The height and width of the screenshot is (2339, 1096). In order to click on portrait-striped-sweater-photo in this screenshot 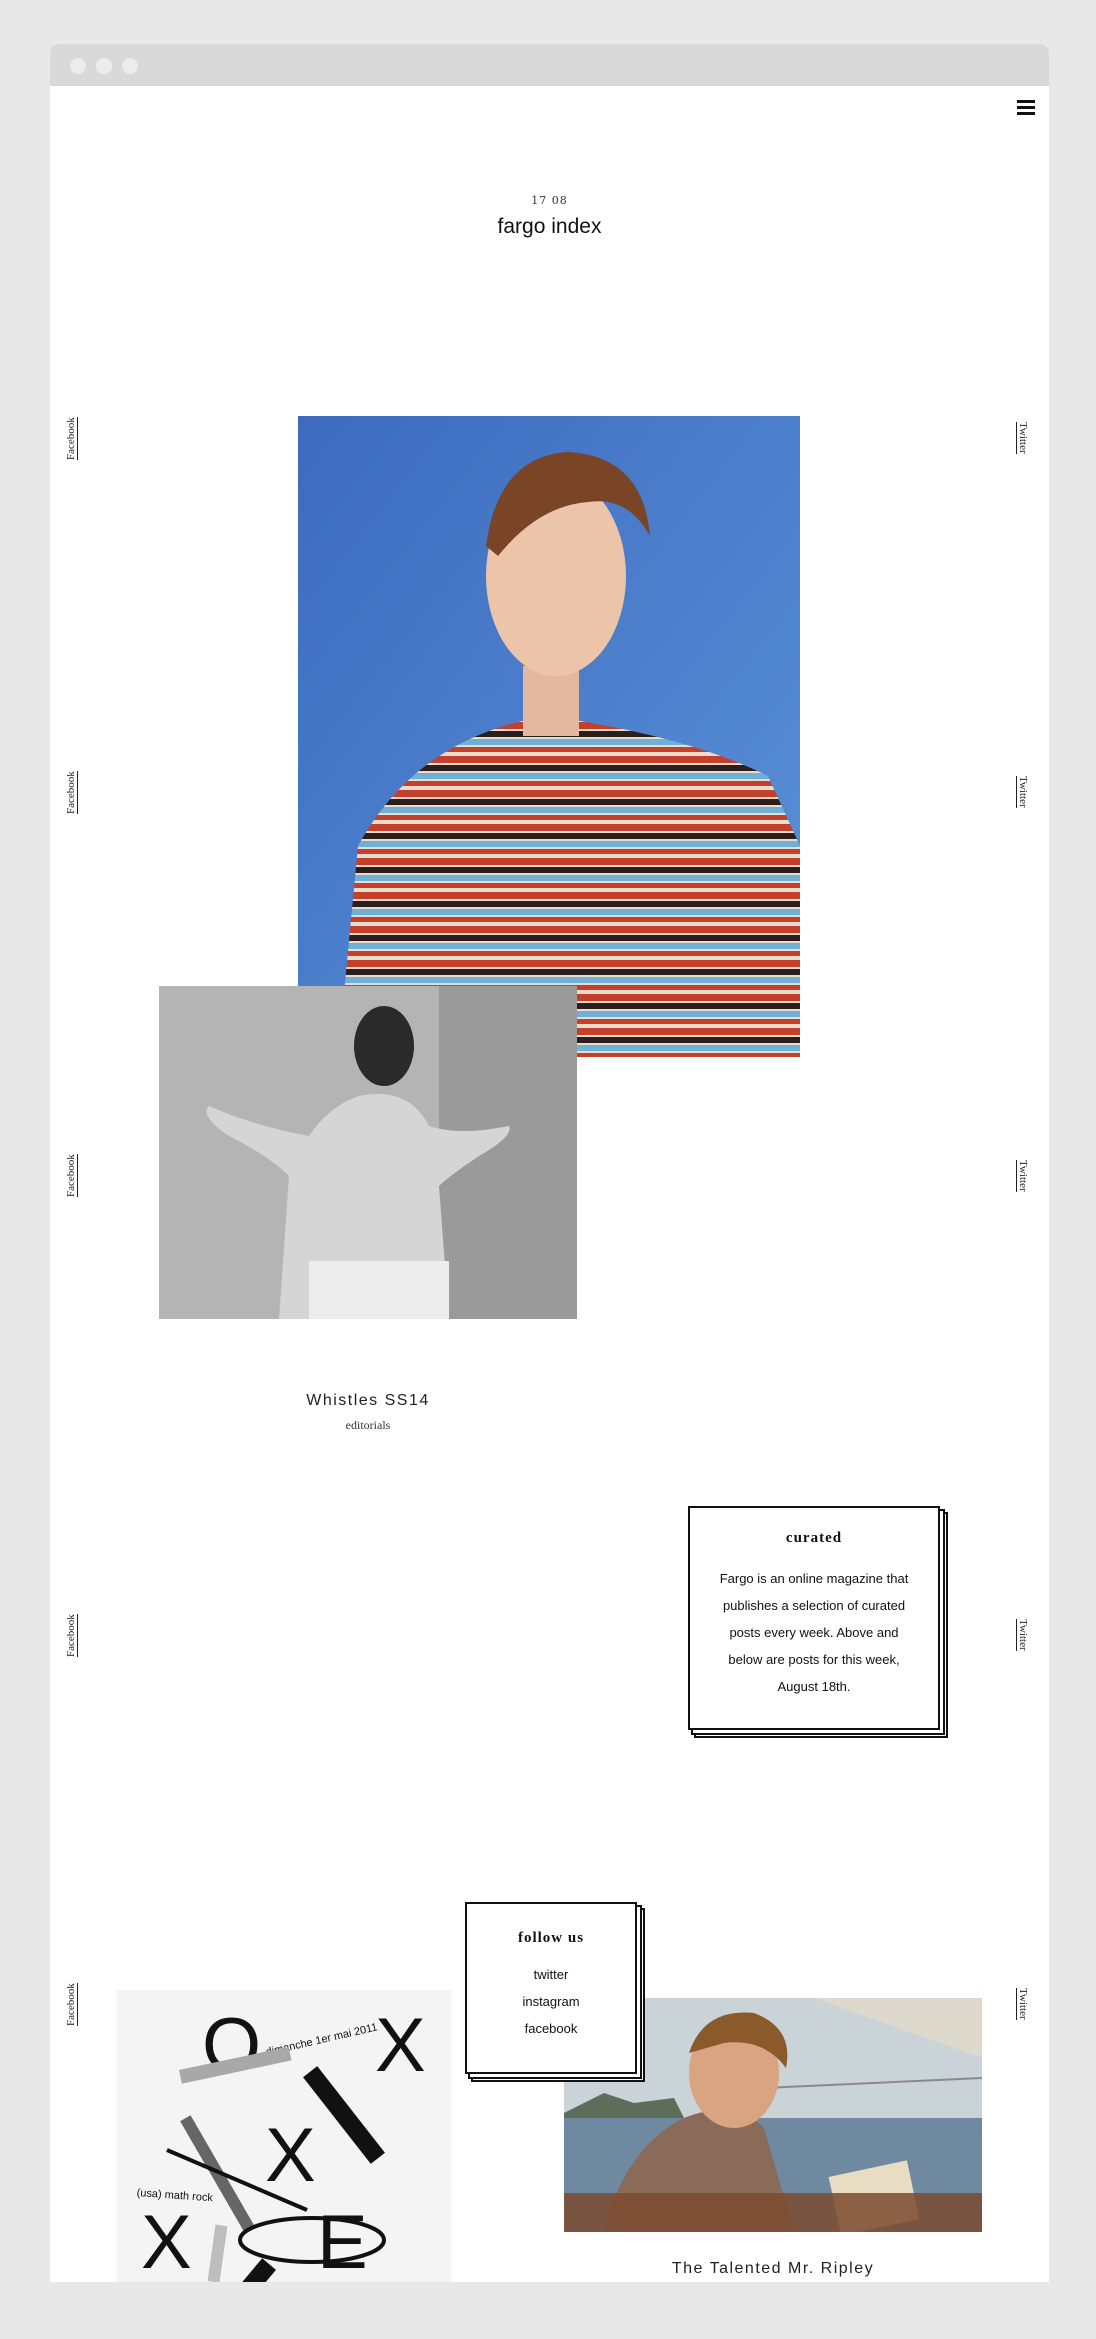, I will do `click(549, 736)`.